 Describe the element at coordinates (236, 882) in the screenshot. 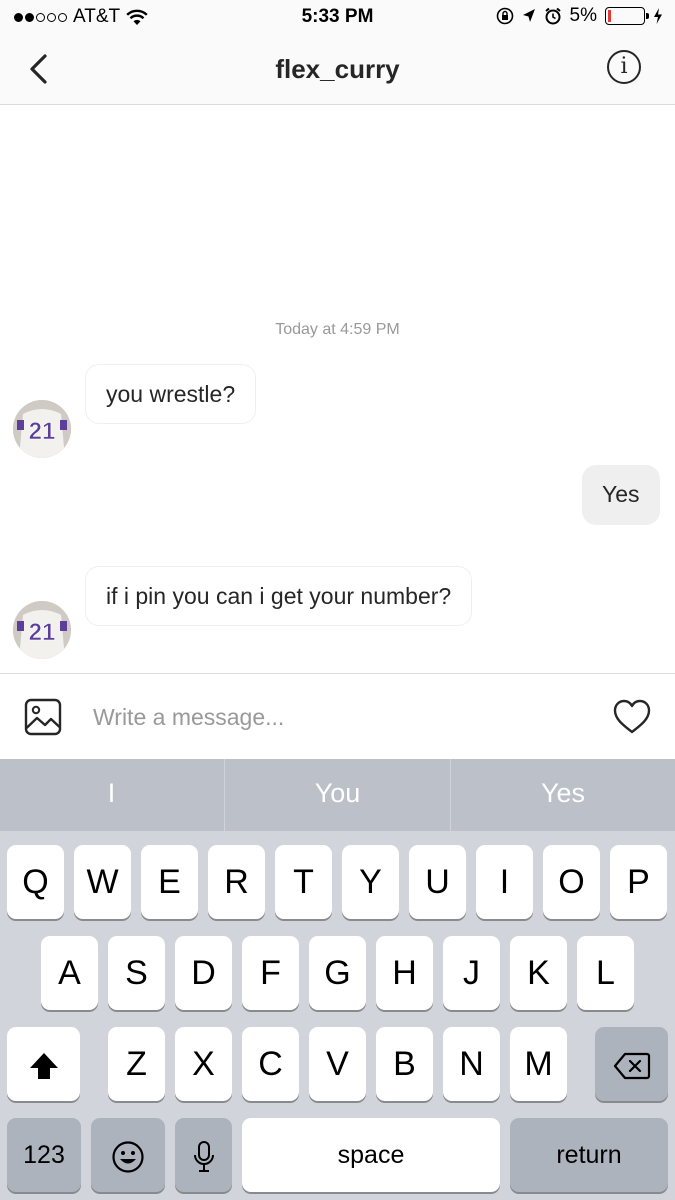

I see `key-r: R` at that location.